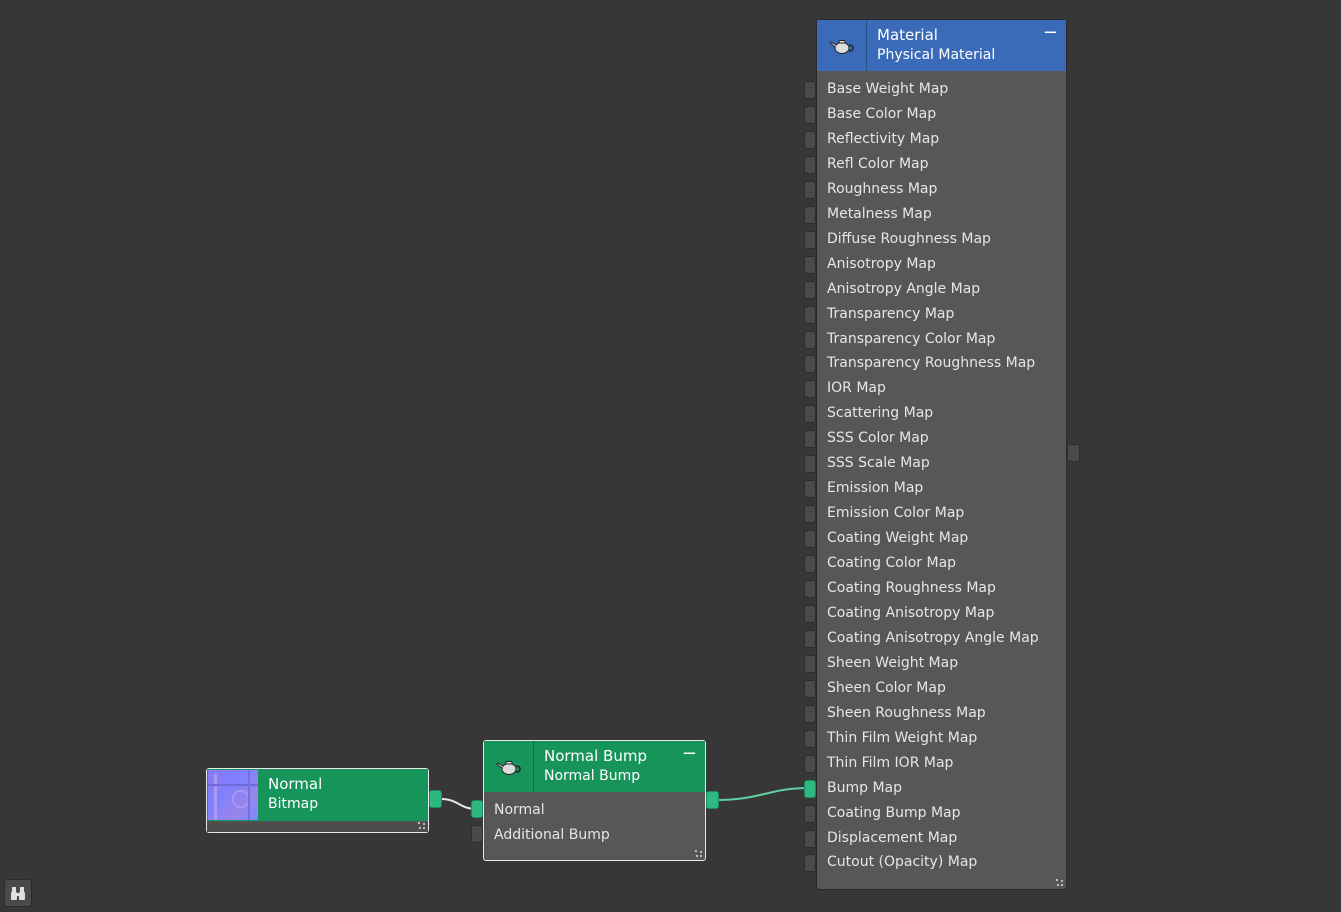 This screenshot has width=1341, height=912. What do you see at coordinates (810, 863) in the screenshot?
I see `material-input-socket-cutout-opacity-map` at bounding box center [810, 863].